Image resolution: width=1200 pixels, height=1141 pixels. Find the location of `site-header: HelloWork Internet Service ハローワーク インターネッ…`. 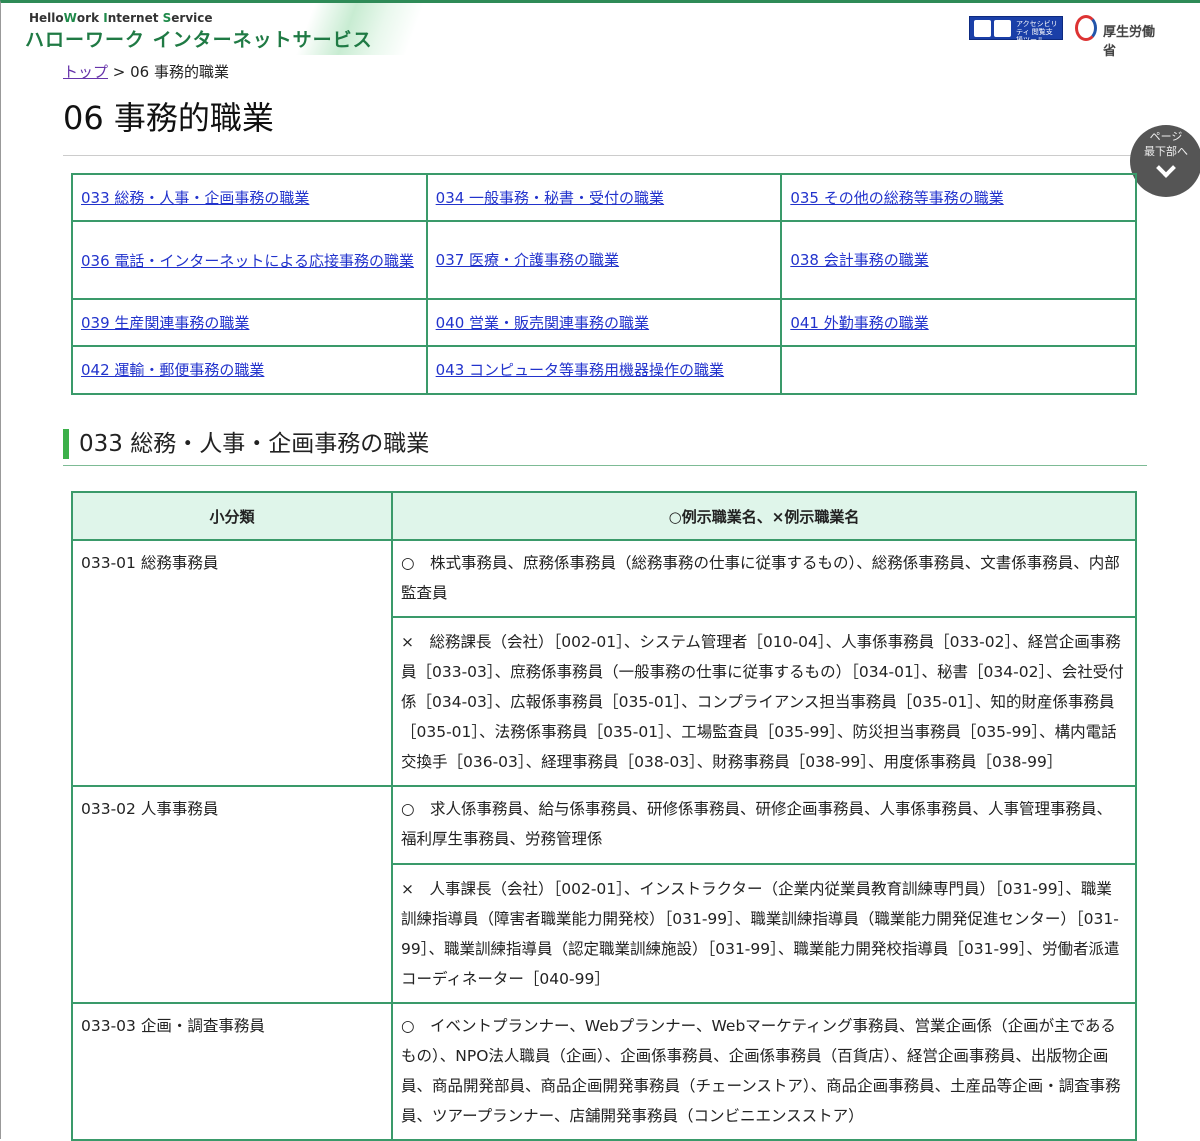

site-header: HelloWork Internet Service ハローワーク インターネッ… is located at coordinates (600, 31).